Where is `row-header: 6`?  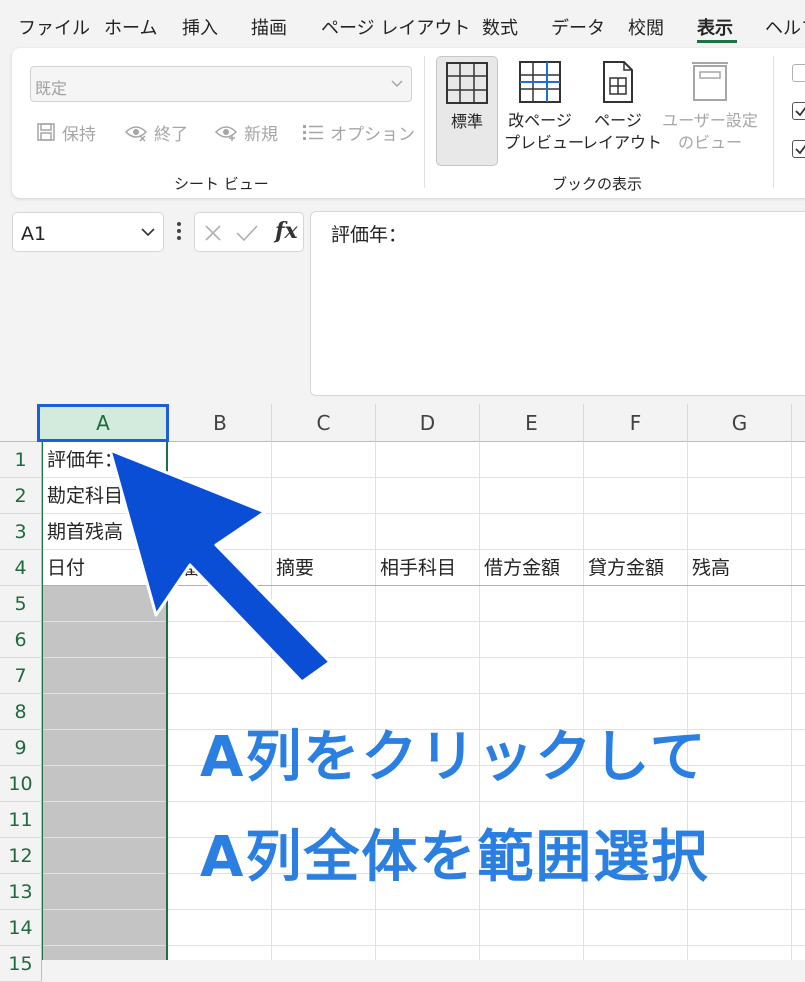 row-header: 6 is located at coordinates (21, 640).